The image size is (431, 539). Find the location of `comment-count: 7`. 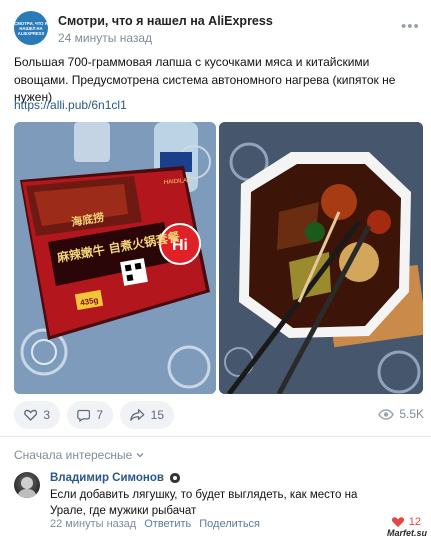

comment-count: 7 is located at coordinates (99, 415).